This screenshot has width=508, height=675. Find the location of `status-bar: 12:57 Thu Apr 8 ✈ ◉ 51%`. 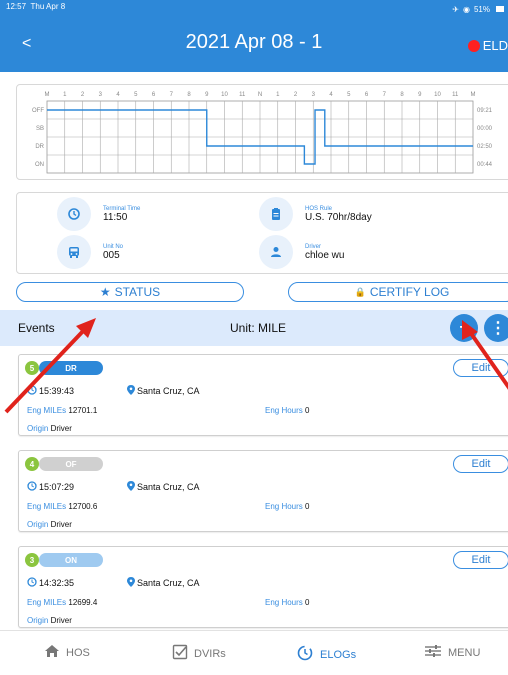

status-bar: 12:57 Thu Apr 8 ✈ ◉ 51% is located at coordinates (255, 9).